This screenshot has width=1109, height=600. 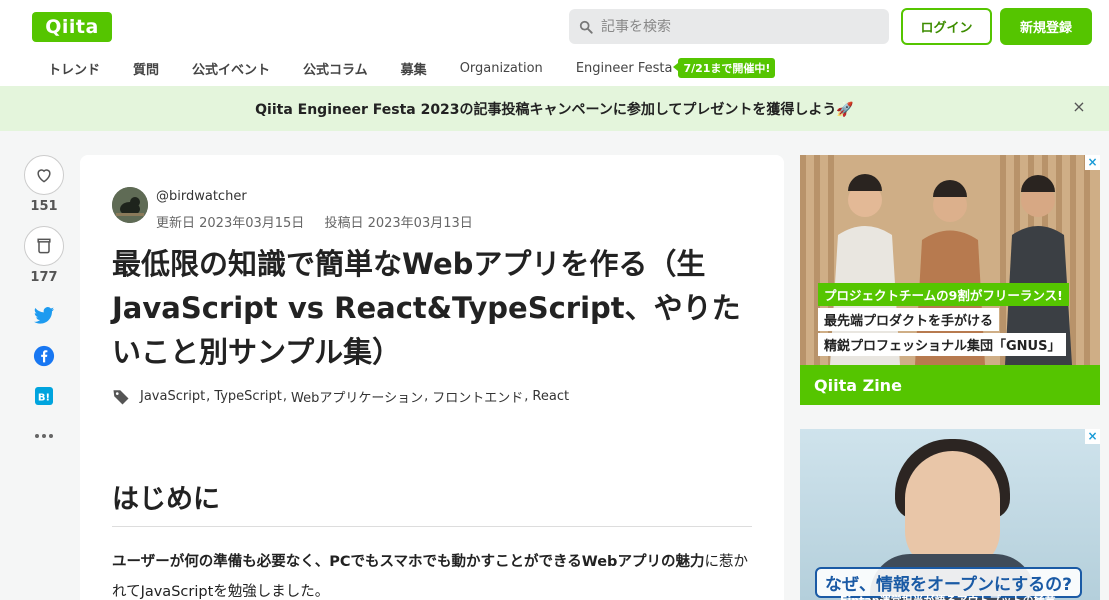 I want to click on tag-icon, so click(x=121, y=396).